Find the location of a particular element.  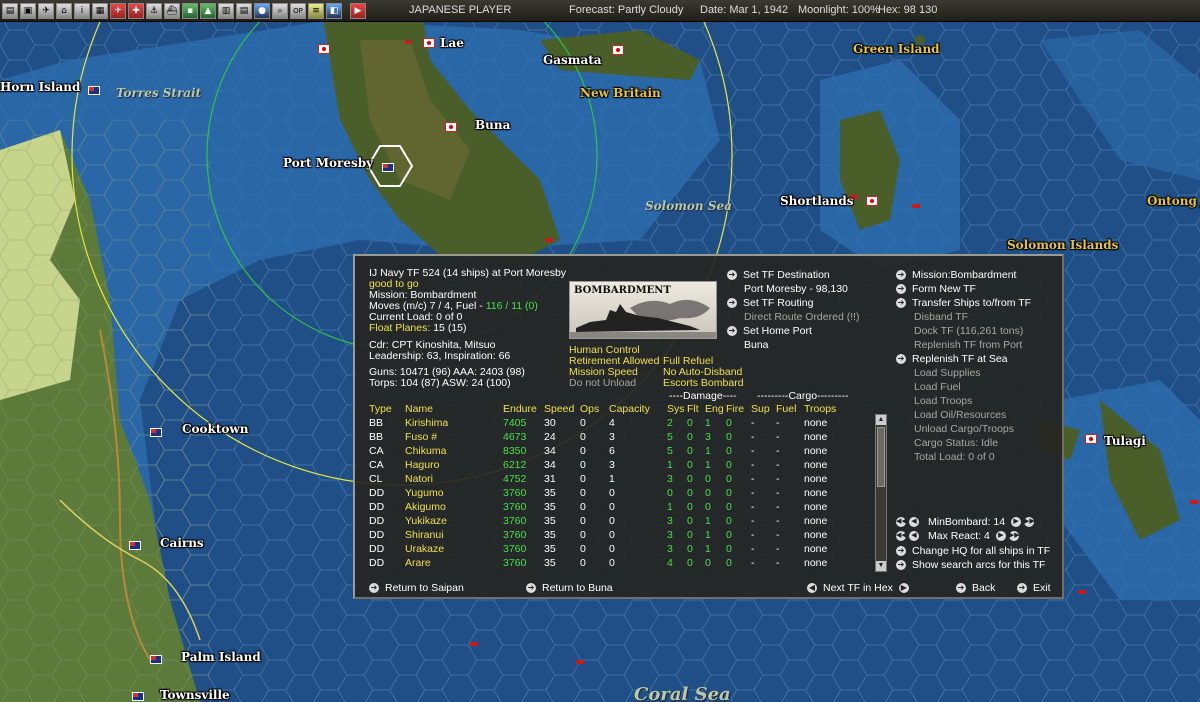

op-icon: OP is located at coordinates (298, 10).